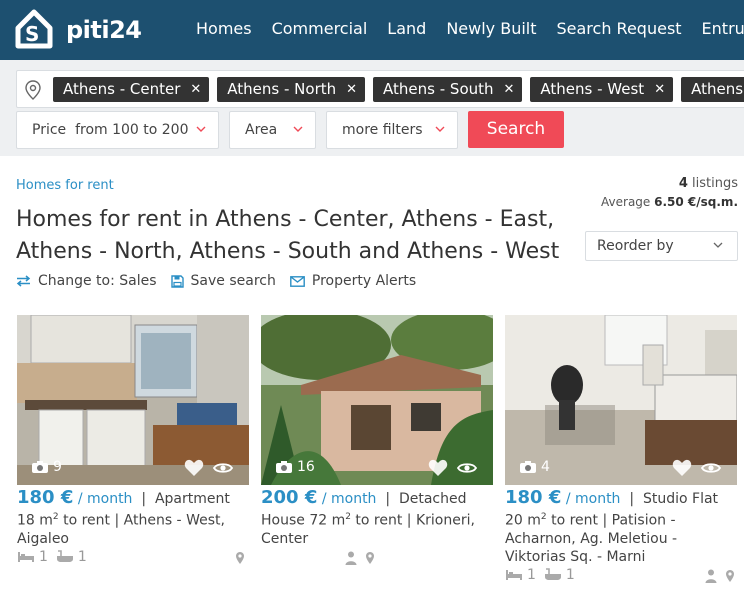 The width and height of the screenshot is (744, 602). What do you see at coordinates (377, 400) in the screenshot?
I see `listing-photo: 16` at bounding box center [377, 400].